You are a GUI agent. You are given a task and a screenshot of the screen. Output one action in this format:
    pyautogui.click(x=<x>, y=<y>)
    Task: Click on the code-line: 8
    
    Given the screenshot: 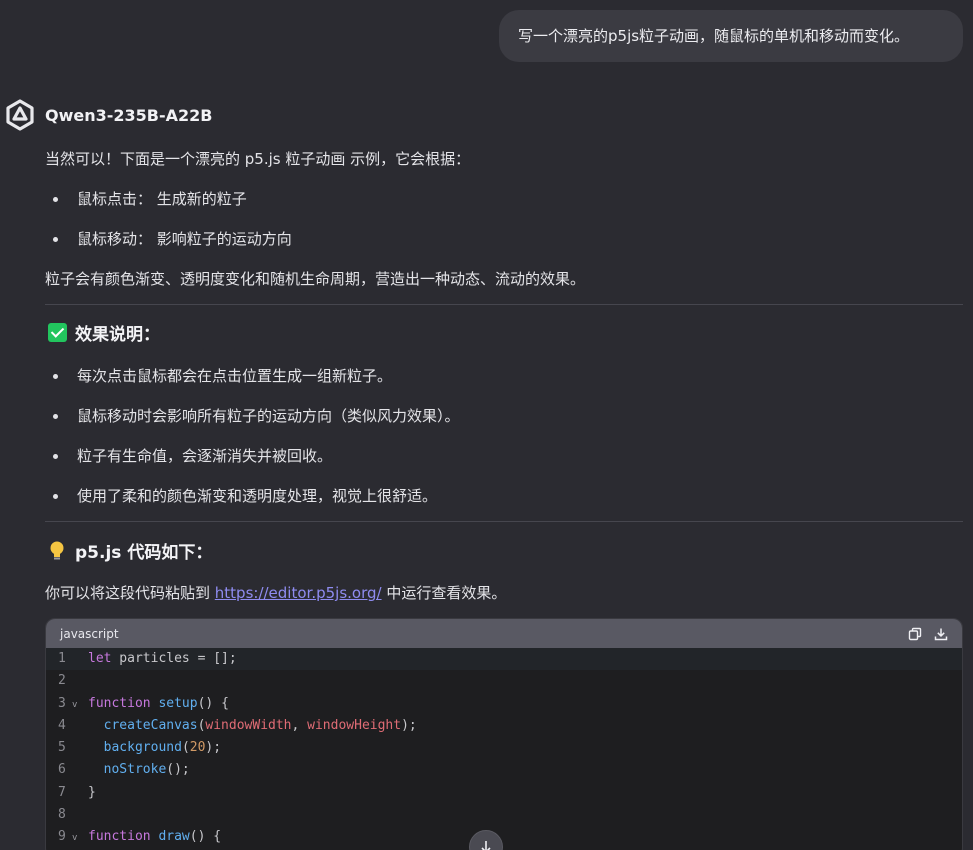 What is the action you would take?
    pyautogui.click(x=62, y=815)
    